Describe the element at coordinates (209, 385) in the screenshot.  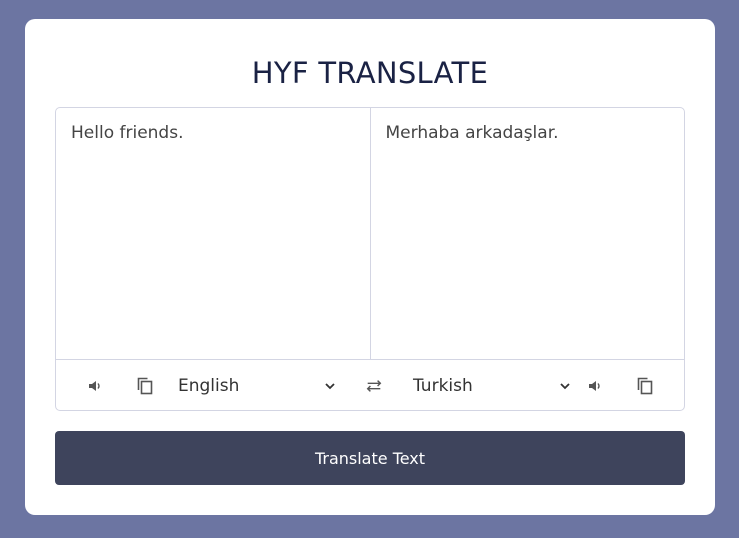
I see `from-language-label: English` at that location.